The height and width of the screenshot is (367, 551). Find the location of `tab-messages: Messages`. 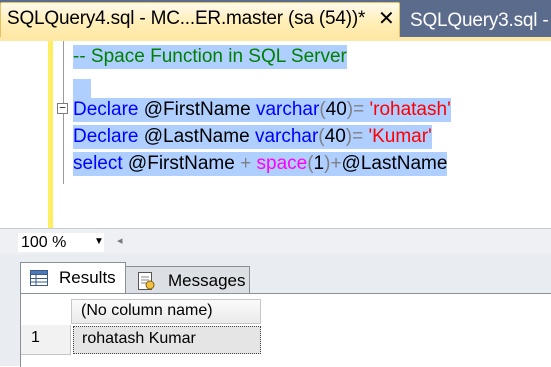

tab-messages: Messages is located at coordinates (188, 279).